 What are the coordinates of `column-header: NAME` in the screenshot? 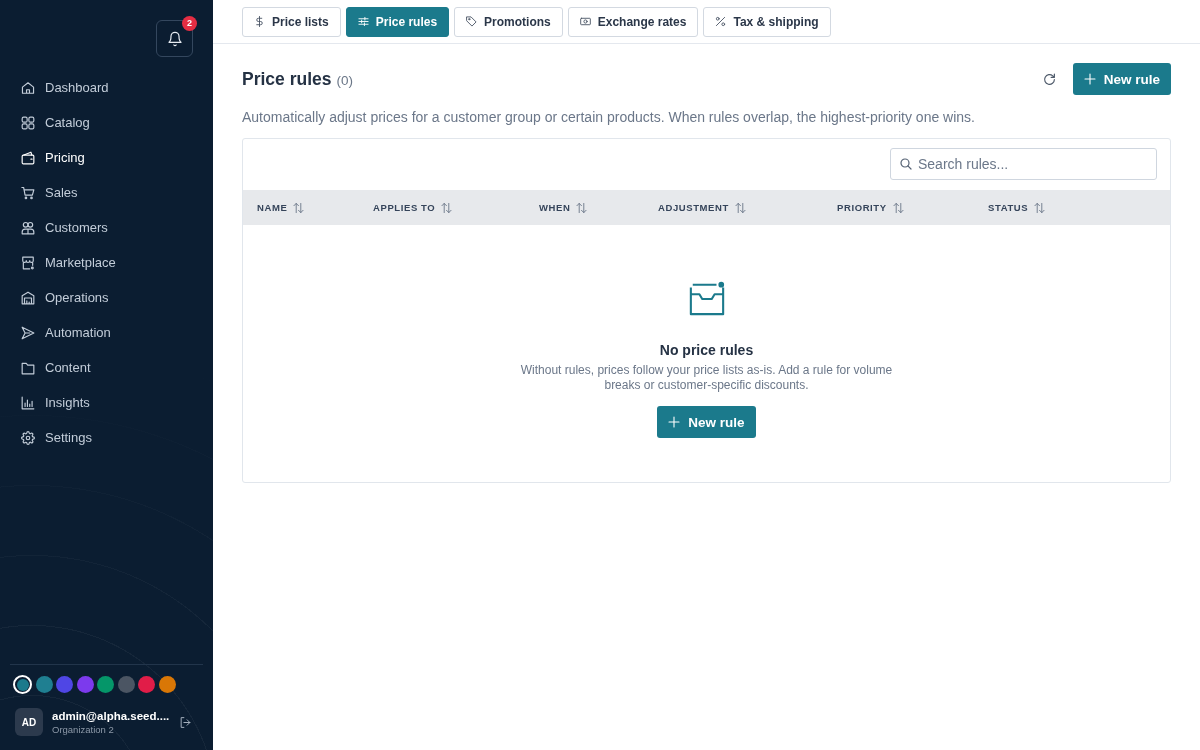 It's located at (281, 207).